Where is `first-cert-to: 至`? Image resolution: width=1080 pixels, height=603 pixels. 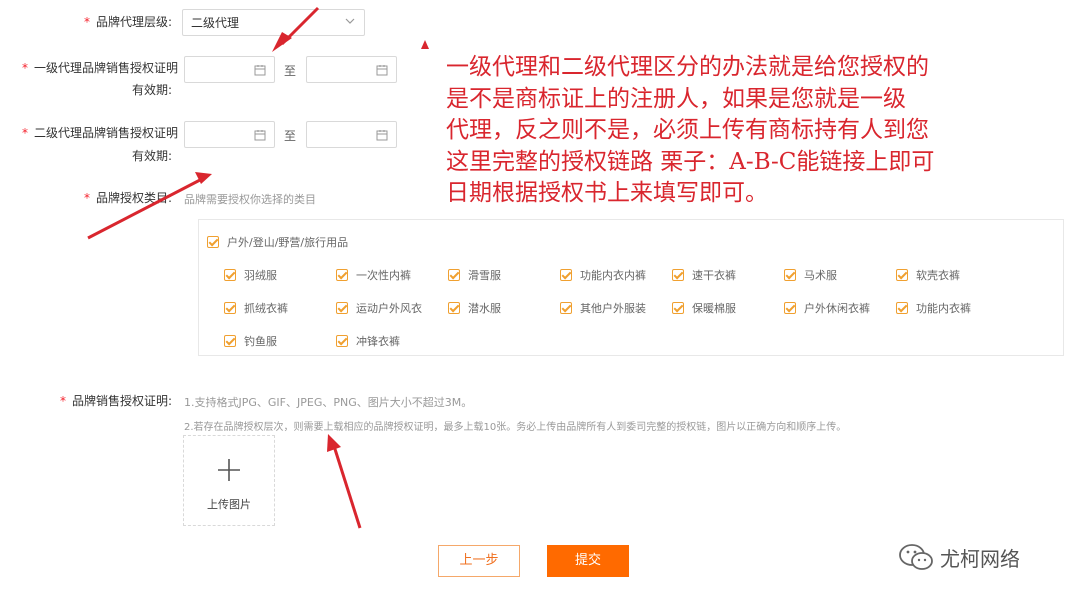 first-cert-to: 至 is located at coordinates (290, 71).